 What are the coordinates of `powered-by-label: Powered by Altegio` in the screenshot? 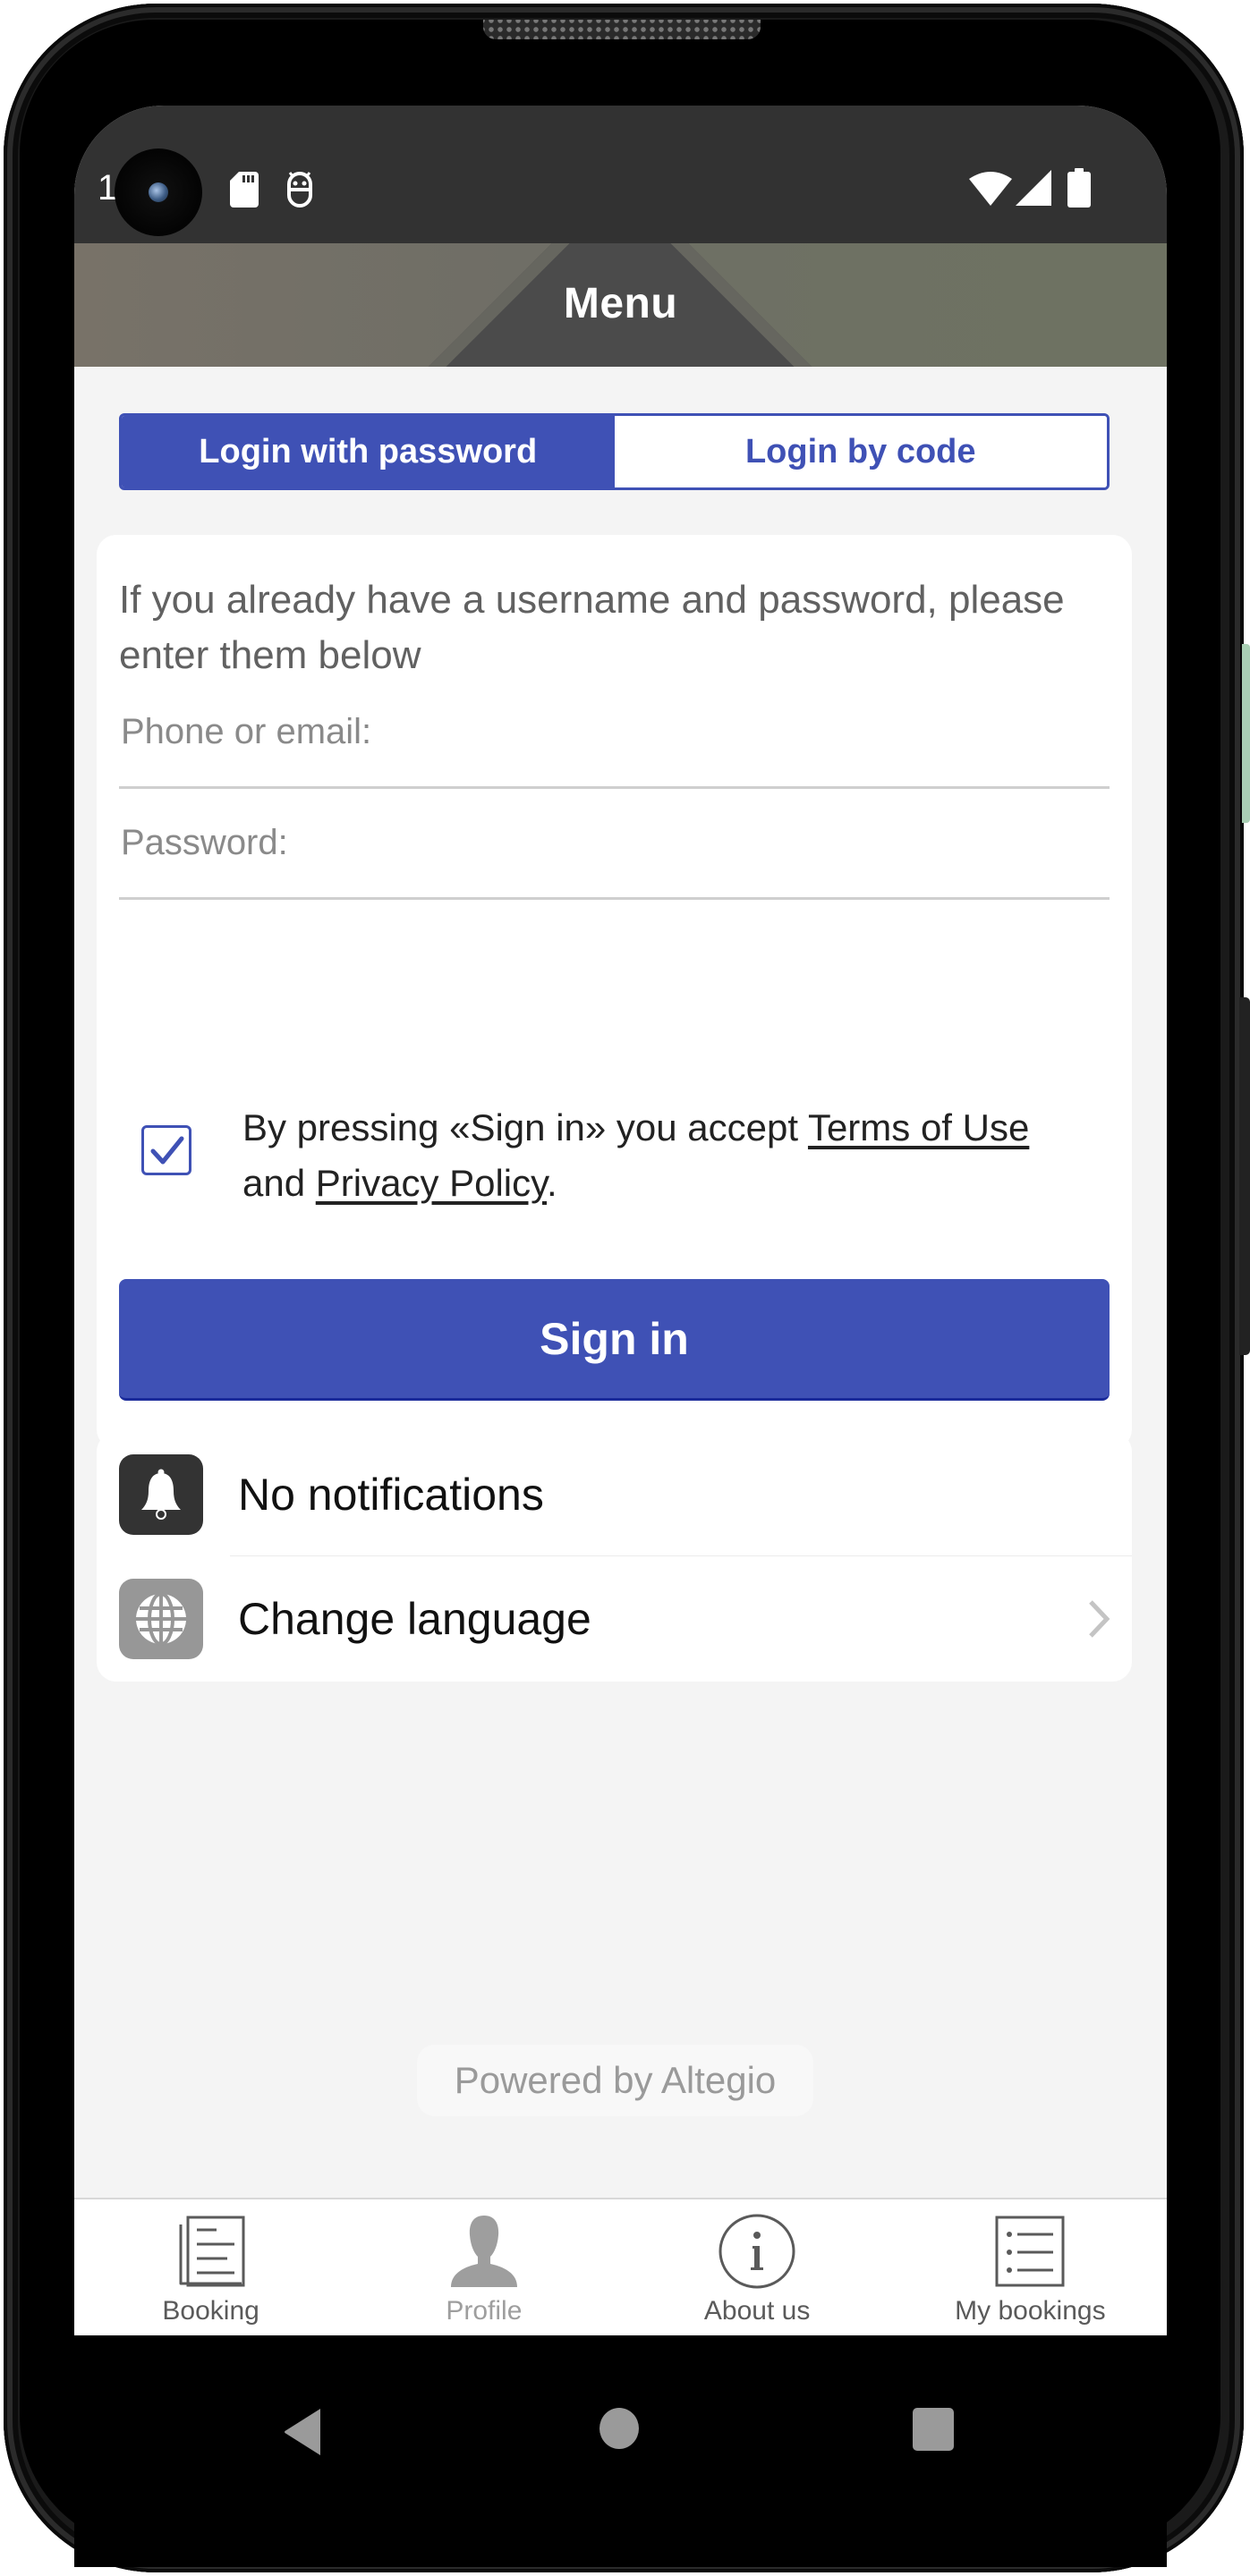 It's located at (615, 2080).